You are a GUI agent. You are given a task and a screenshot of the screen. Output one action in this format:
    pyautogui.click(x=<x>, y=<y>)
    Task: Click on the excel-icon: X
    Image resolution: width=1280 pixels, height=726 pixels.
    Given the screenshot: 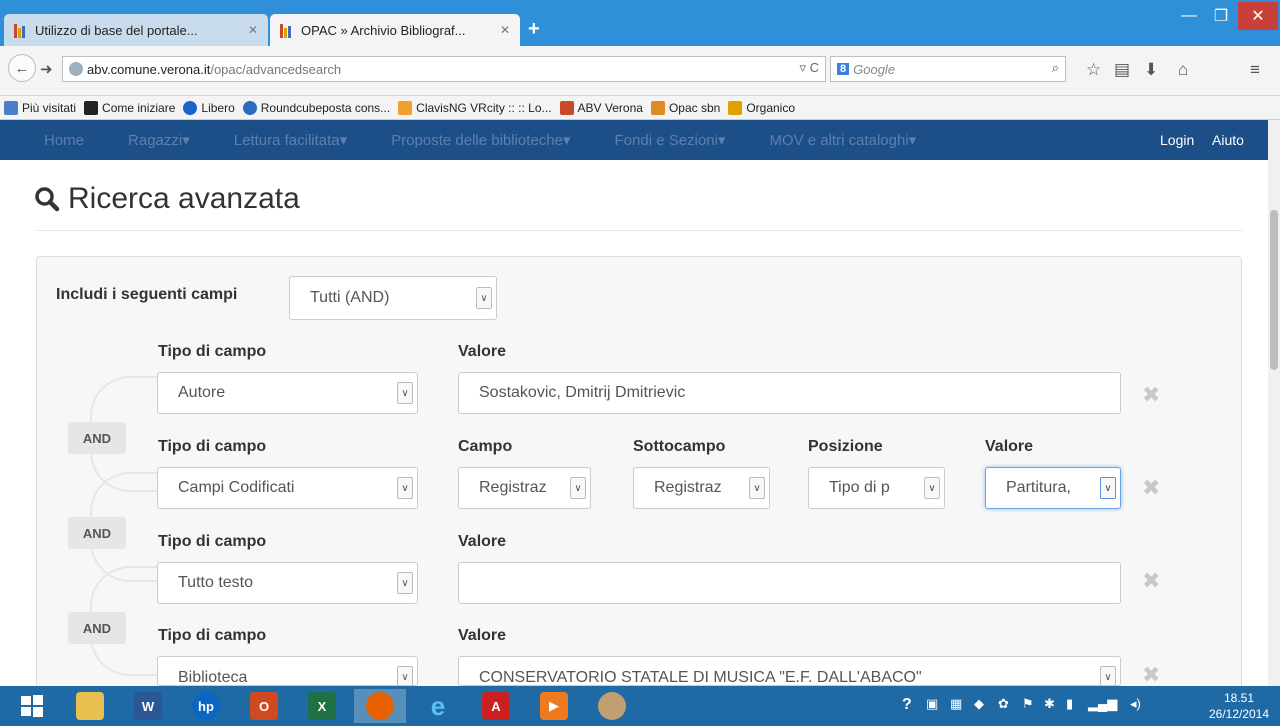 What is the action you would take?
    pyautogui.click(x=322, y=706)
    